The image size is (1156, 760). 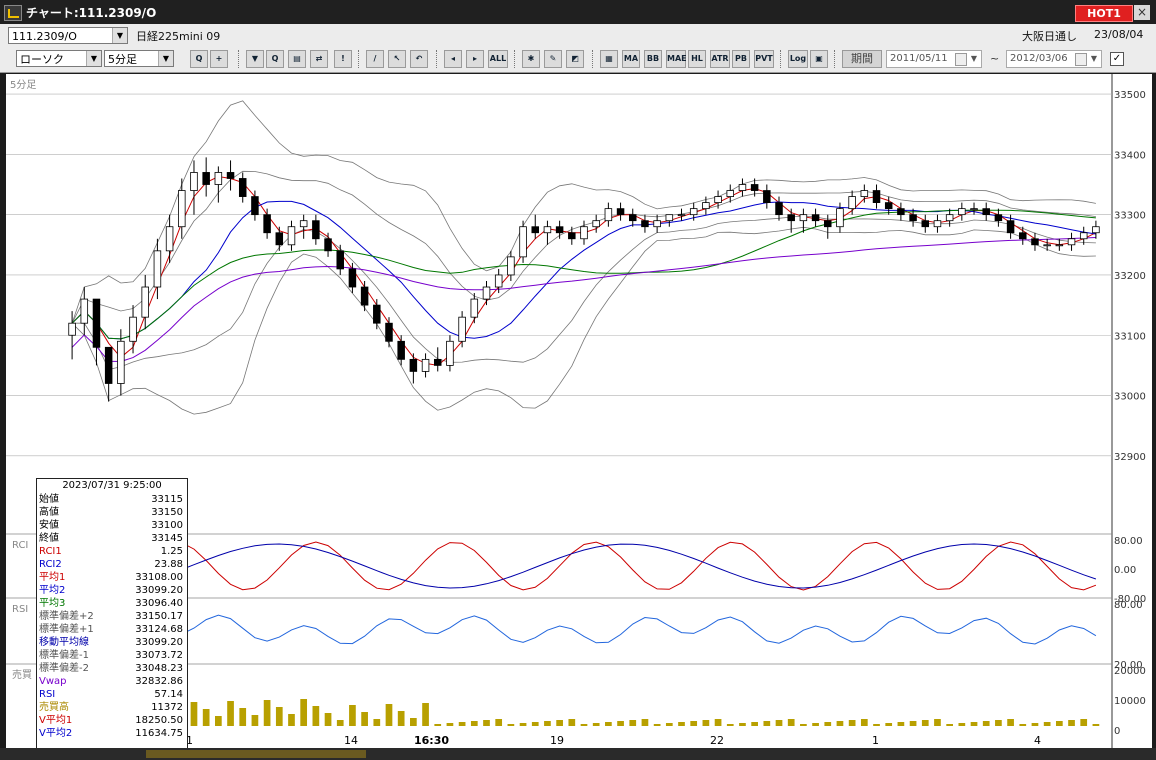 I want to click on left-icon: ◂, so click(x=453, y=59).